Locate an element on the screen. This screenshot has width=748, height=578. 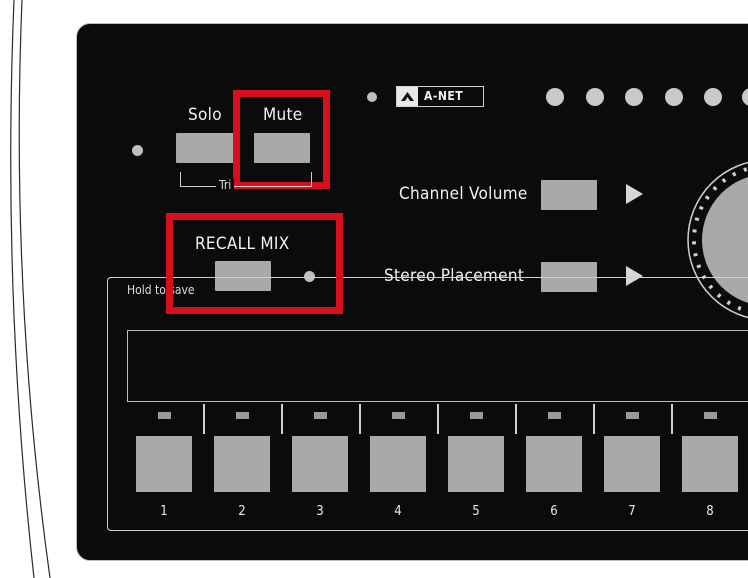
pad-number: 8 is located at coordinates (710, 511).